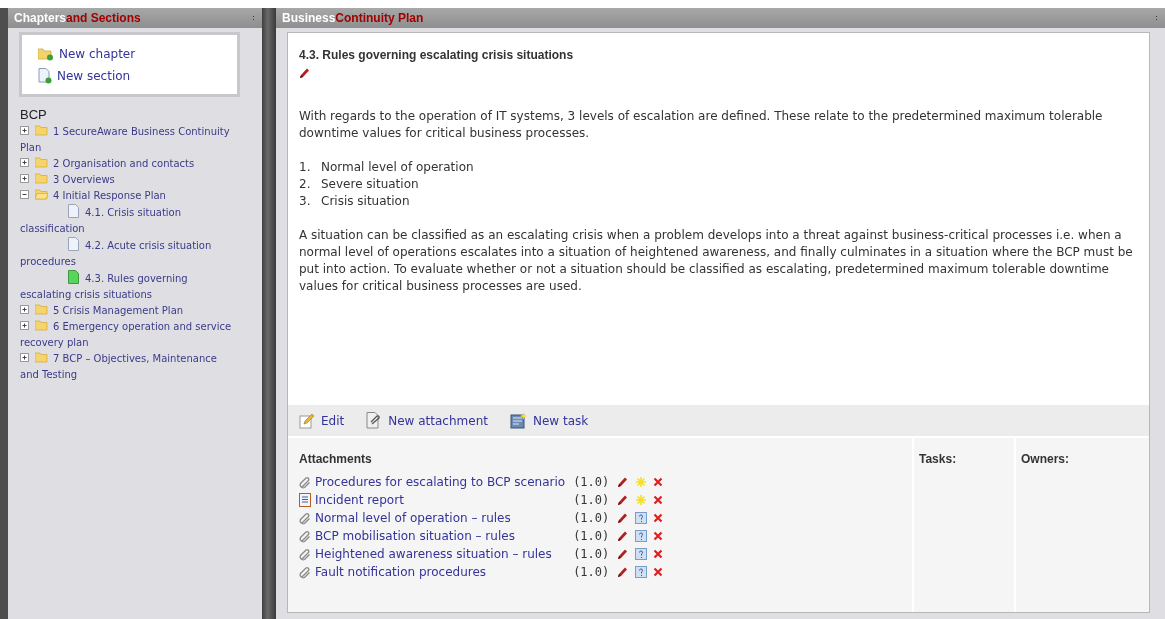  I want to click on action-link: New chapter, so click(129, 54).